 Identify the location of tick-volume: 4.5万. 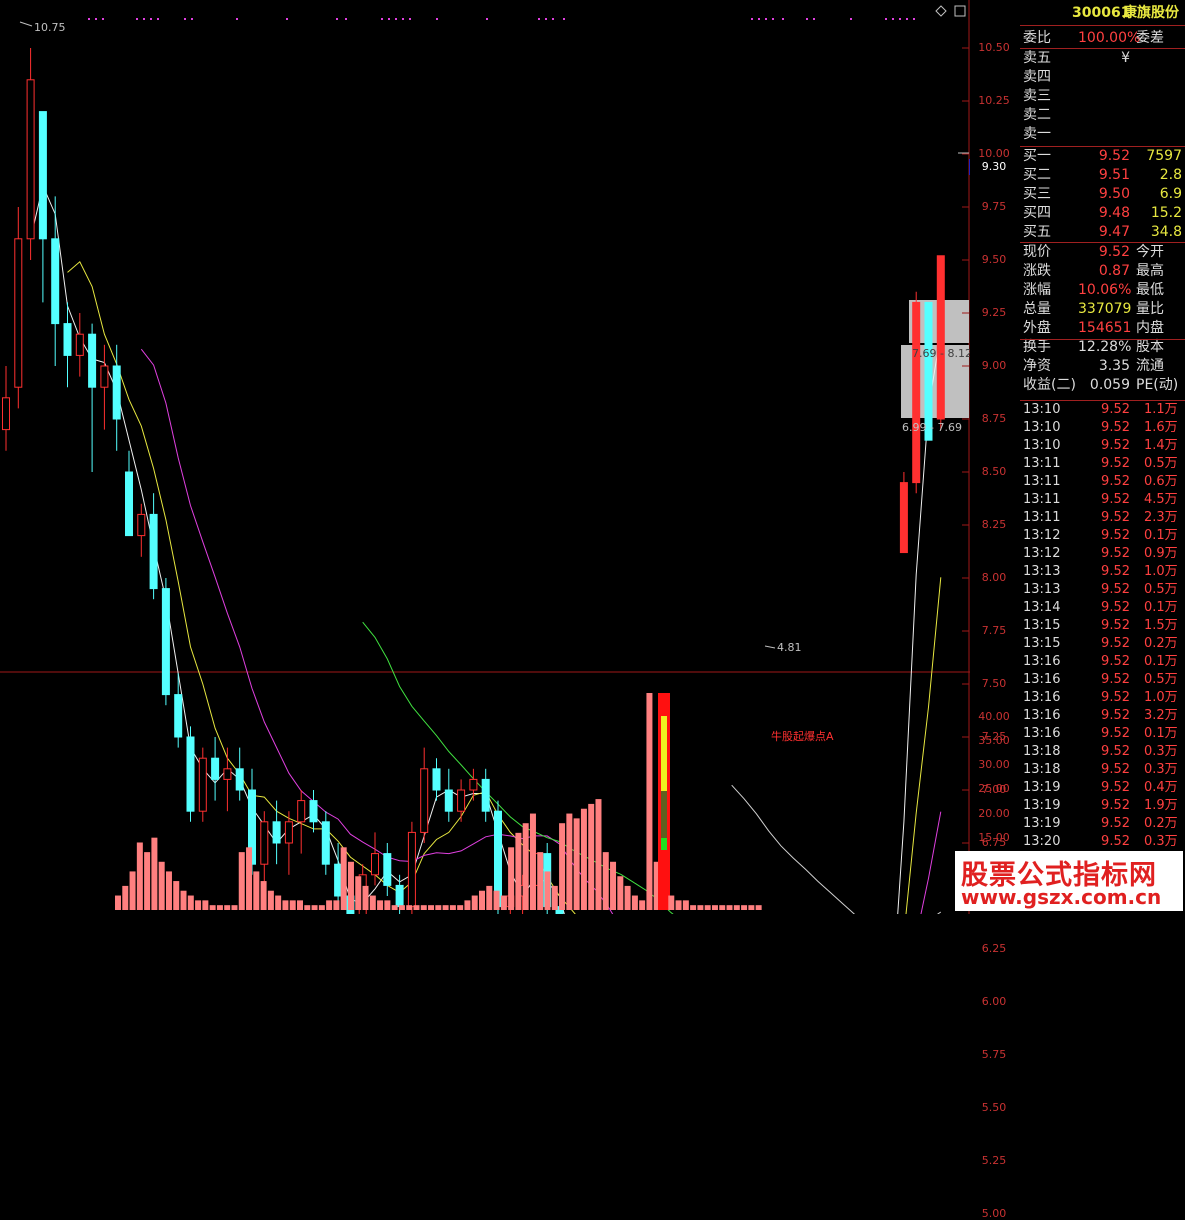
(1161, 499).